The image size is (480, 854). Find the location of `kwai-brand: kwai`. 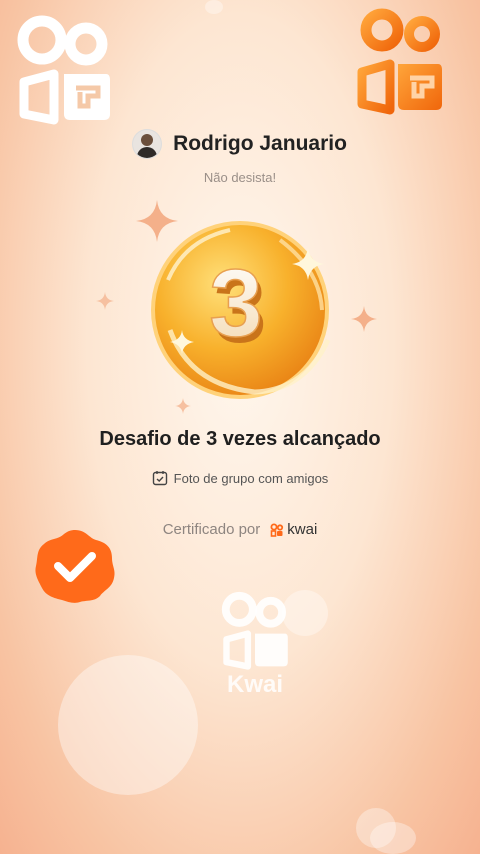

kwai-brand: kwai is located at coordinates (293, 529).